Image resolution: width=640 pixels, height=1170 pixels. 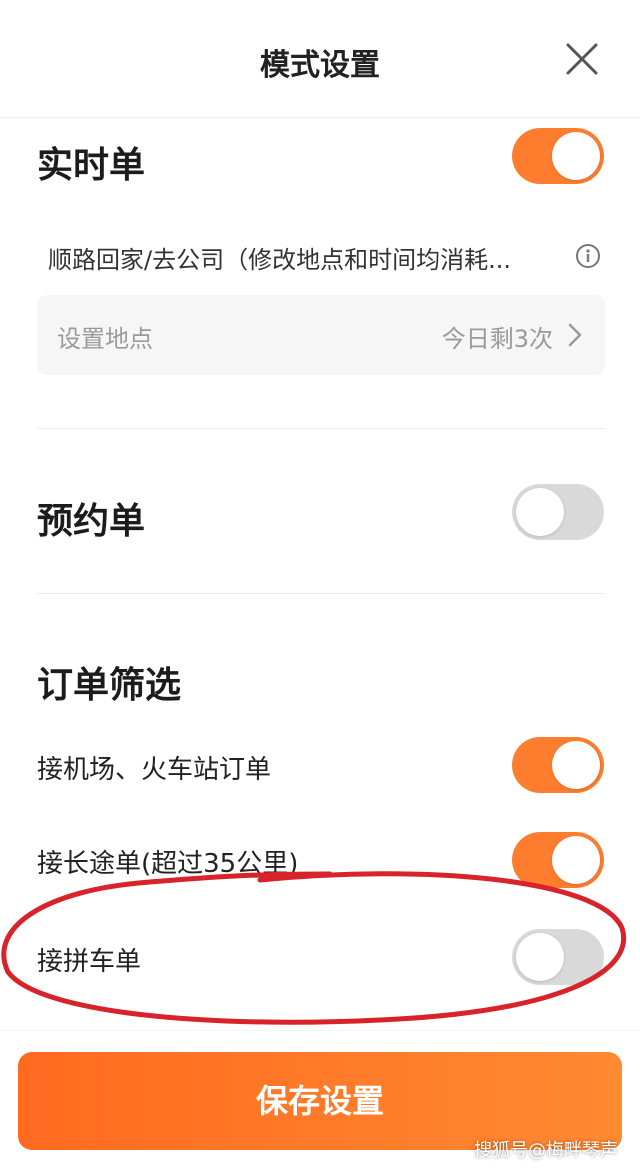 What do you see at coordinates (320, 65) in the screenshot?
I see `page-title: 模式设置` at bounding box center [320, 65].